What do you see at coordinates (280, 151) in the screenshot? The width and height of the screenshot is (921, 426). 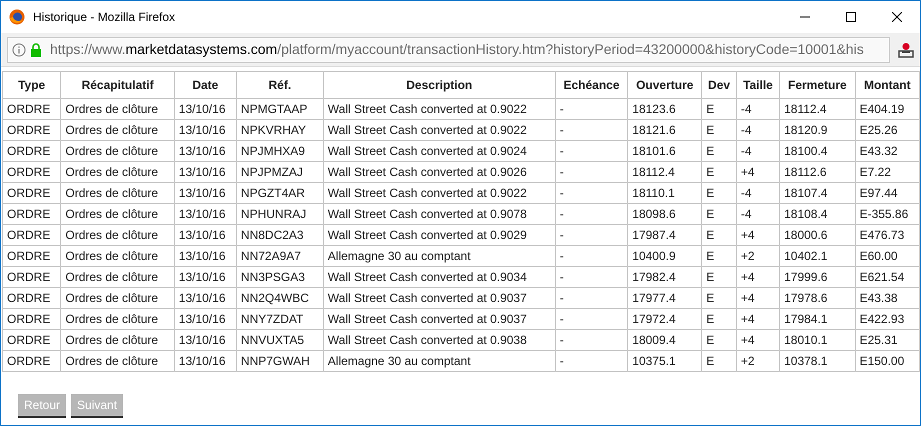 I see `table-cell: NPJMHXA9` at bounding box center [280, 151].